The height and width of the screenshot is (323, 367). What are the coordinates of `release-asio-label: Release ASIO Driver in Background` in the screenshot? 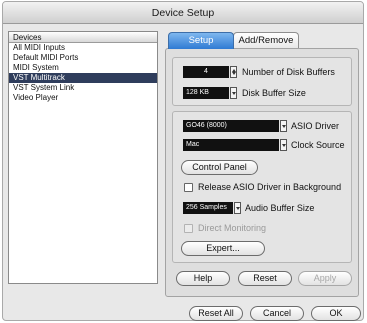 It's located at (270, 187).